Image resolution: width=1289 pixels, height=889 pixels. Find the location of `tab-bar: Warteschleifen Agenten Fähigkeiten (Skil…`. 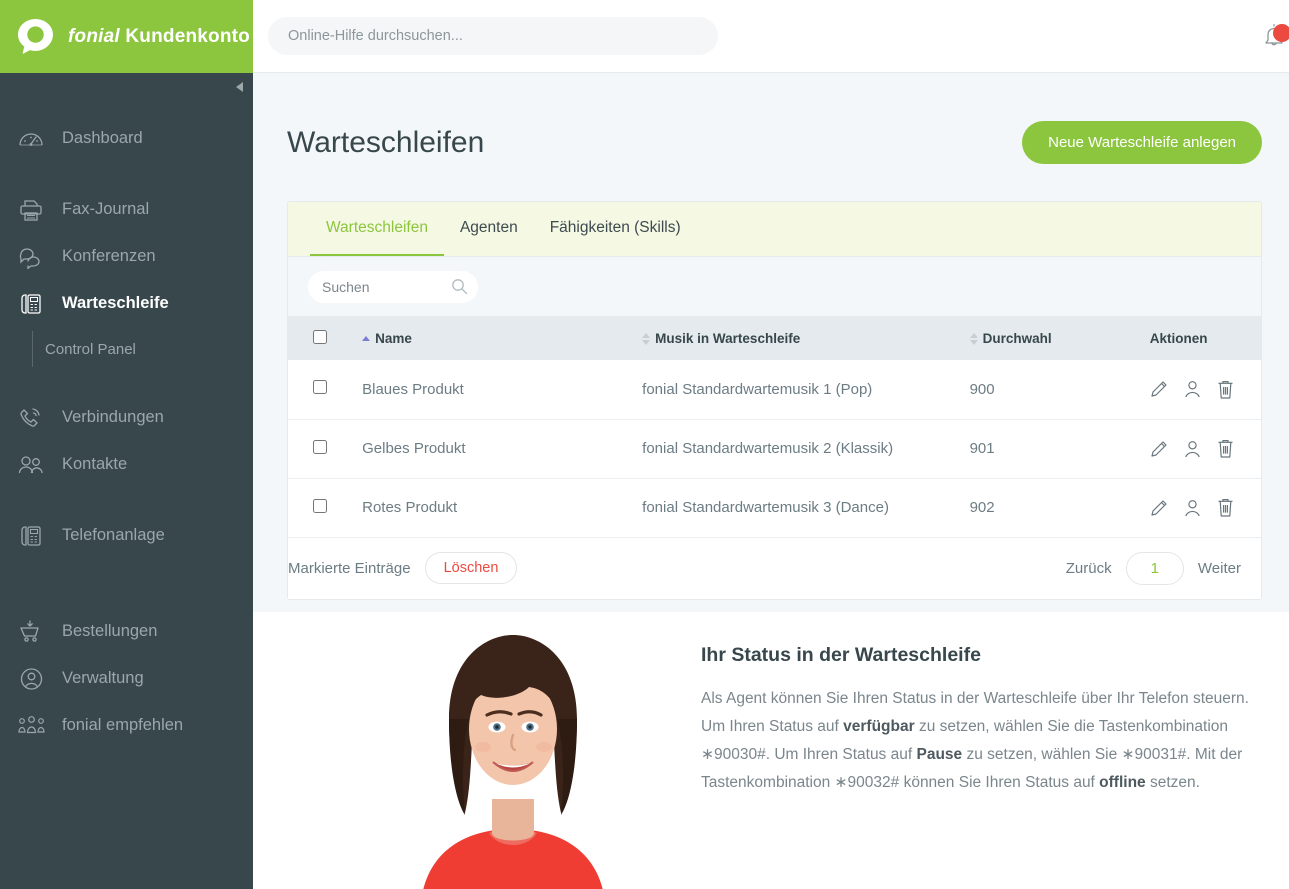

tab-bar: Warteschleifen Agenten Fähigkeiten (Skil… is located at coordinates (774, 229).